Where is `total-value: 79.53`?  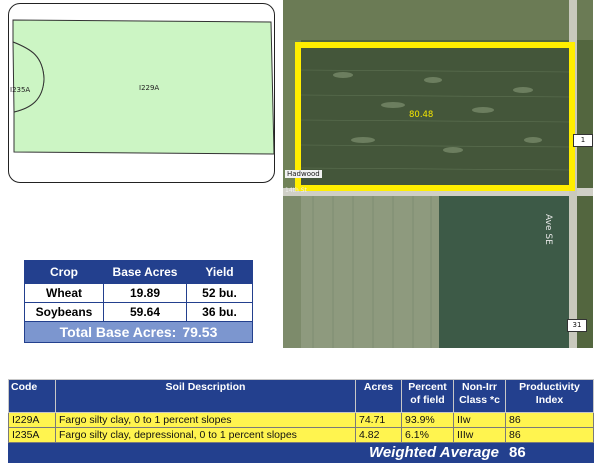 total-value: 79.53 is located at coordinates (200, 332).